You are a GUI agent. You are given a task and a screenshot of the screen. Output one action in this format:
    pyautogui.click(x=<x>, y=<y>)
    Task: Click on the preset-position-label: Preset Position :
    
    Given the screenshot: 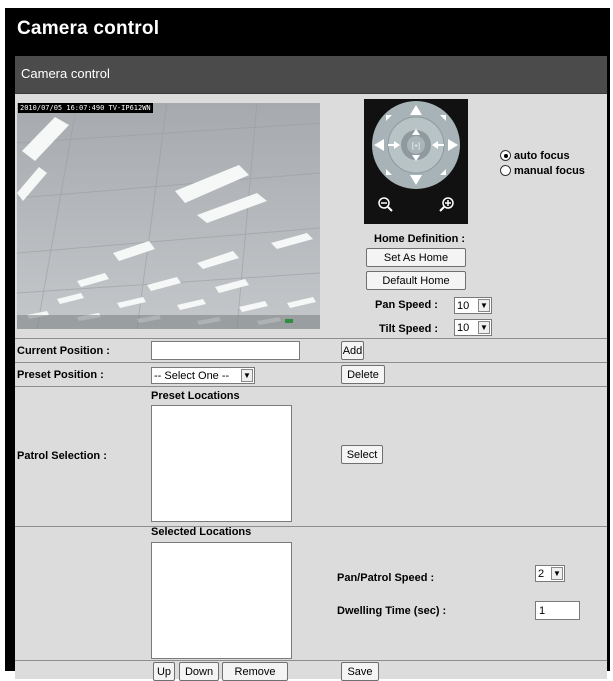 What is the action you would take?
    pyautogui.click(x=60, y=375)
    